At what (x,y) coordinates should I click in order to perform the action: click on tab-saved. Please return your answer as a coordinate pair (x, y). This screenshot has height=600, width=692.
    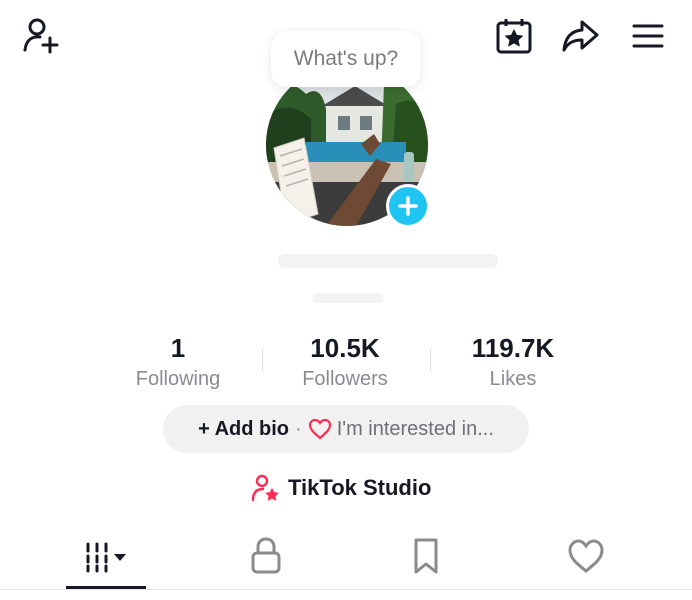
    Looking at the image, I should click on (426, 556).